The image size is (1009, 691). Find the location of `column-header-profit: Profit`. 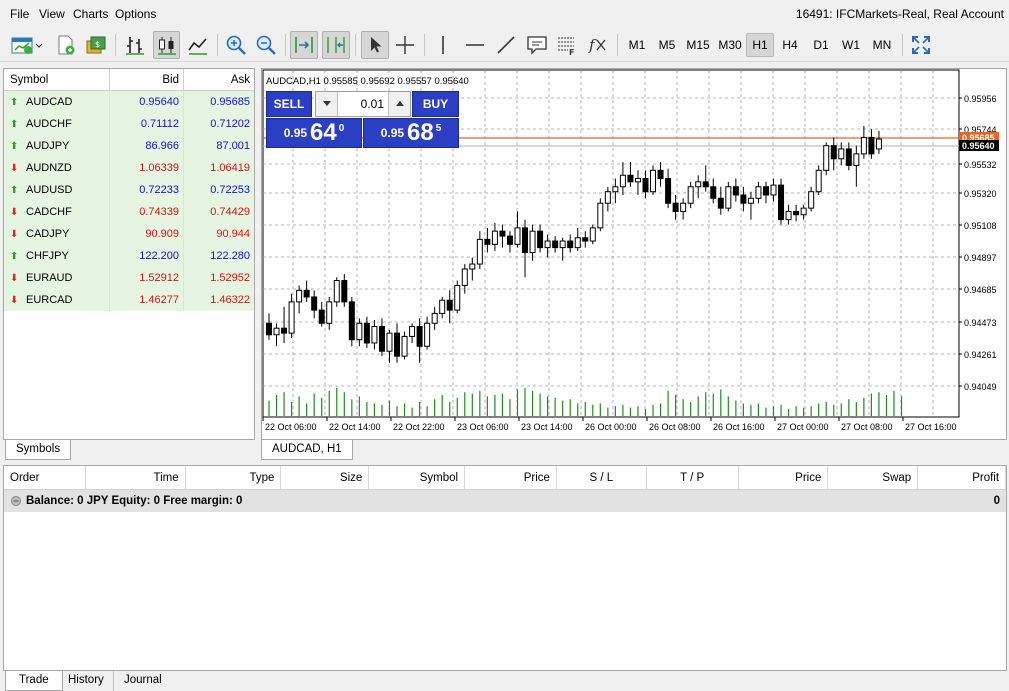

column-header-profit: Profit is located at coordinates (962, 477).